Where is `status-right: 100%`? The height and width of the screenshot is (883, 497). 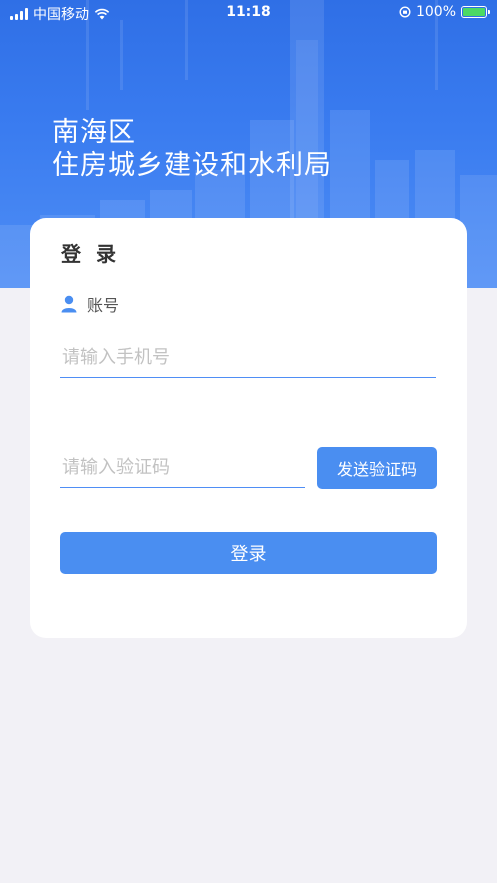
status-right: 100% is located at coordinates (444, 12).